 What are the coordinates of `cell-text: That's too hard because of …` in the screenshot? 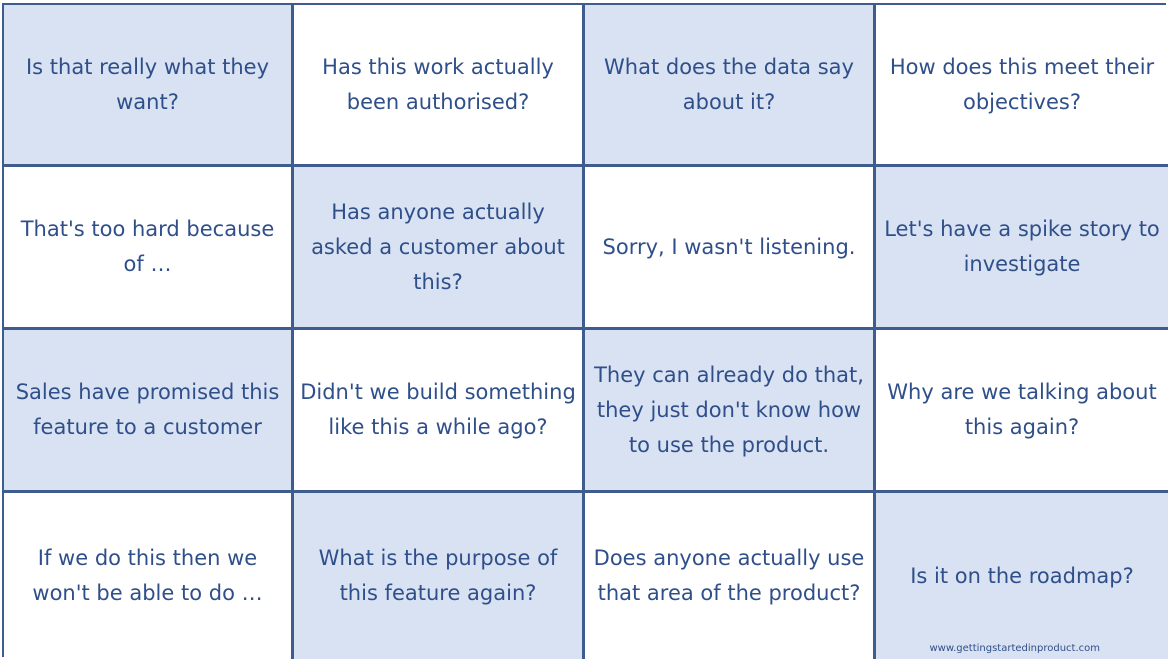 It's located at (147, 246).